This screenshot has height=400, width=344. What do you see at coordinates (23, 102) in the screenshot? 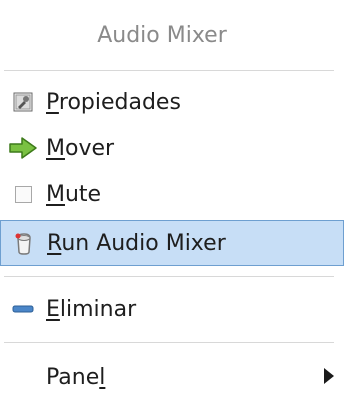
I see `properties-icon` at bounding box center [23, 102].